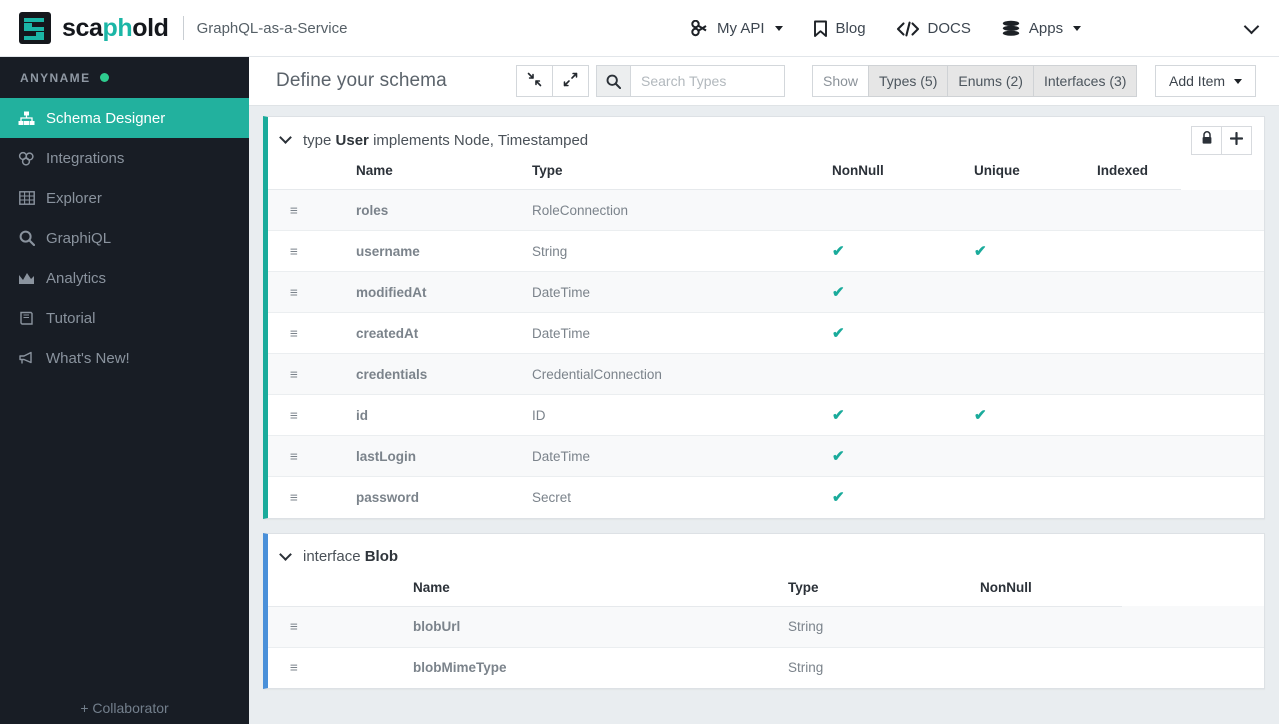 The width and height of the screenshot is (1279, 724). Describe the element at coordinates (444, 210) in the screenshot. I see `field-name: roles` at that location.